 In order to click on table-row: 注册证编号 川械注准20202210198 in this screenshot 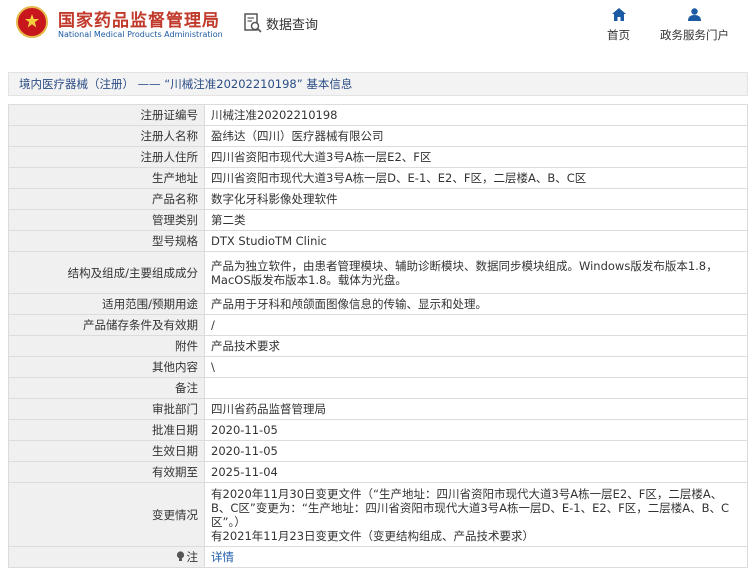, I will do `click(378, 115)`.